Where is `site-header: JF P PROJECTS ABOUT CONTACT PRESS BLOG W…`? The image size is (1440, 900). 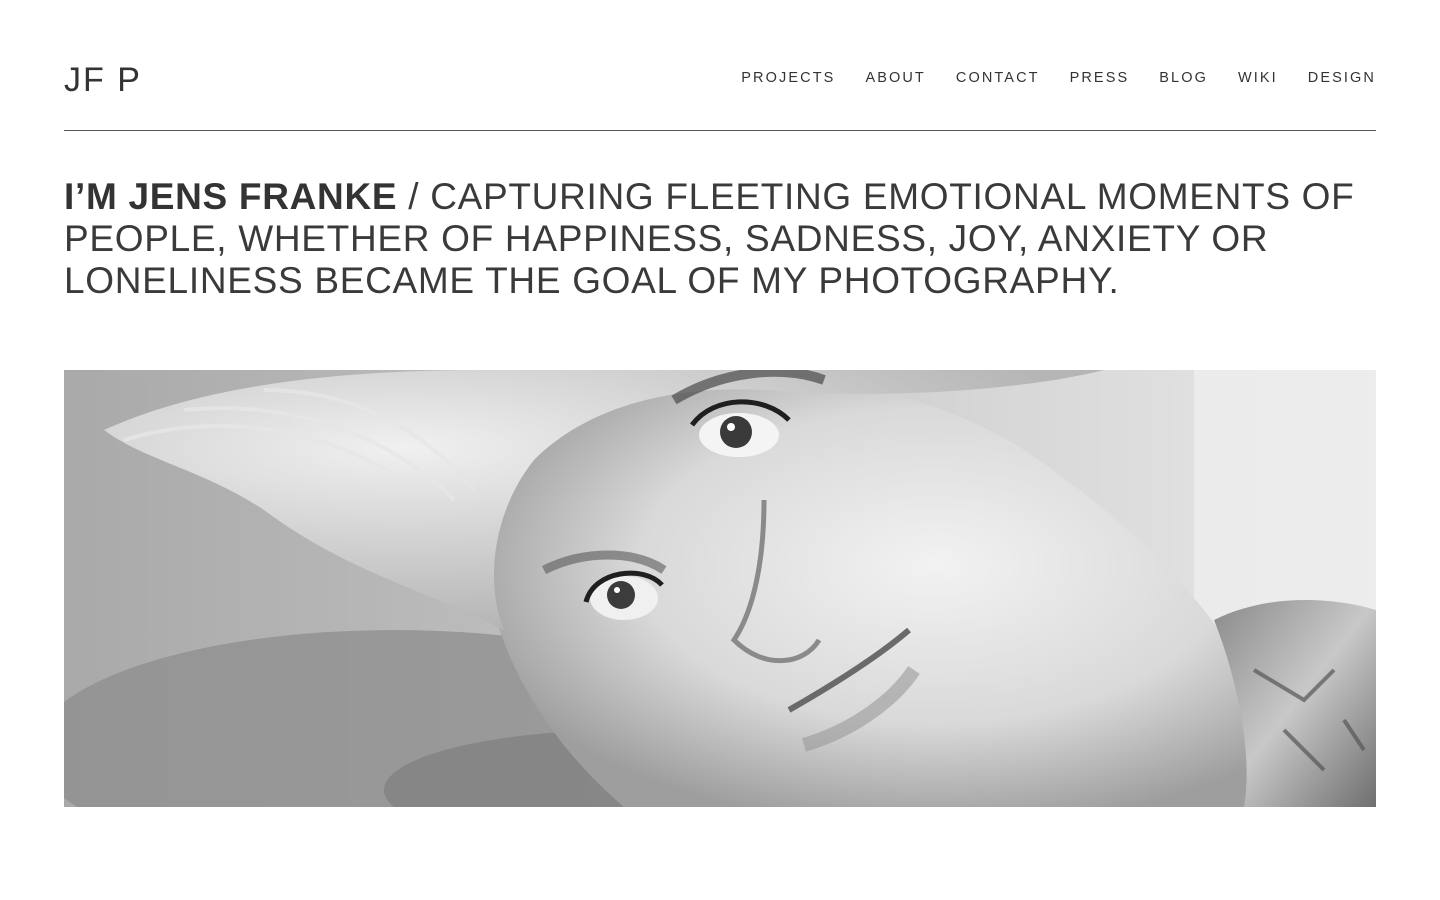
site-header: JF P PROJECTS ABOUT CONTACT PRESS BLOG W… is located at coordinates (720, 65).